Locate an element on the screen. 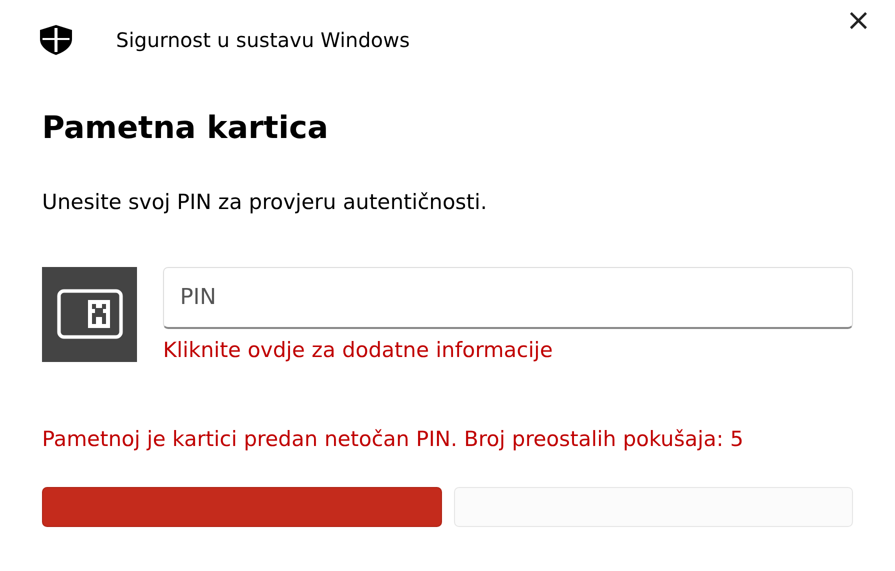  pin-field: PIN is located at coordinates (508, 297).